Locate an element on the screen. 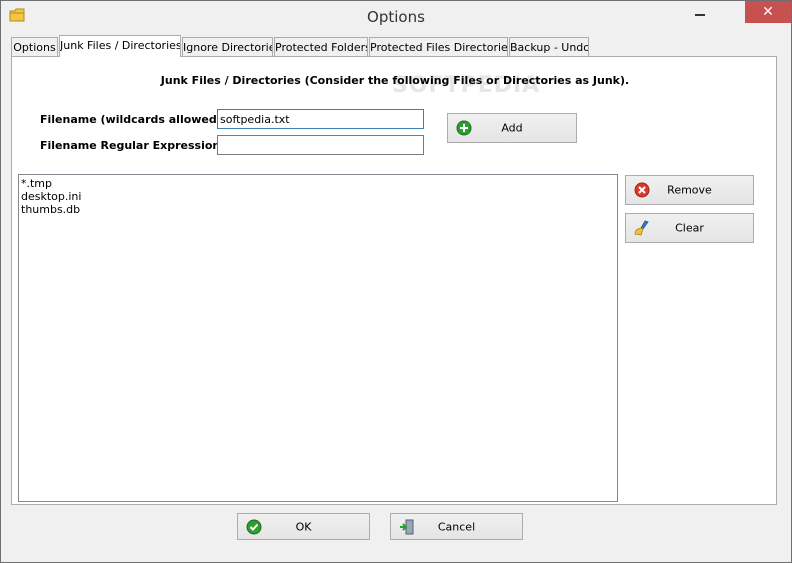  filename-input is located at coordinates (320, 119).